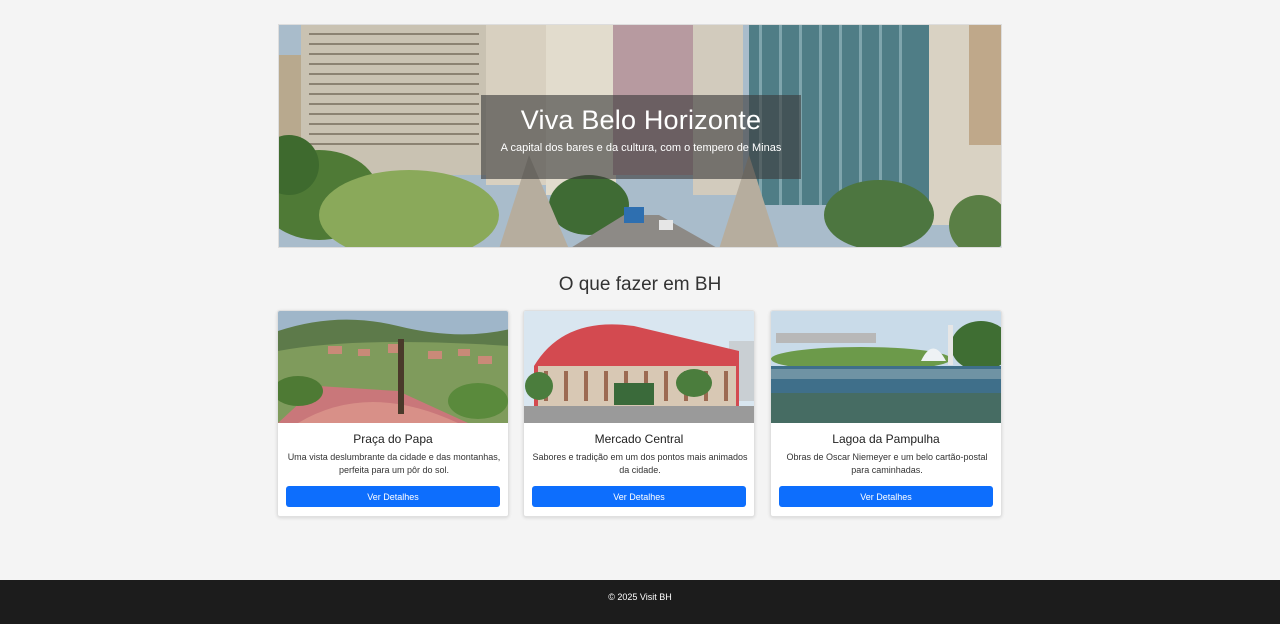 This screenshot has height=624, width=1280. I want to click on card-title: Praça do Papa, so click(393, 439).